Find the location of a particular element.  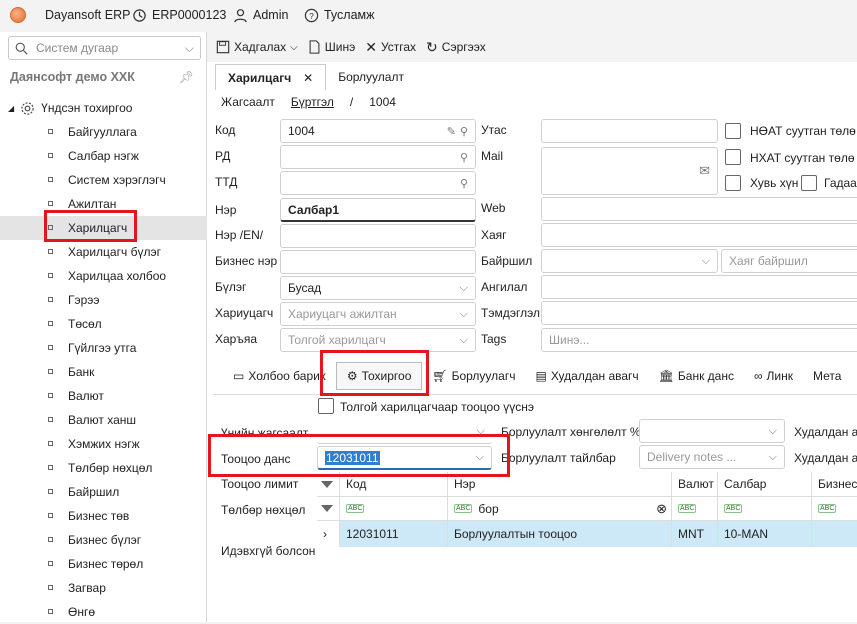

refresh-button: ↻ Сэргээх is located at coordinates (456, 47).